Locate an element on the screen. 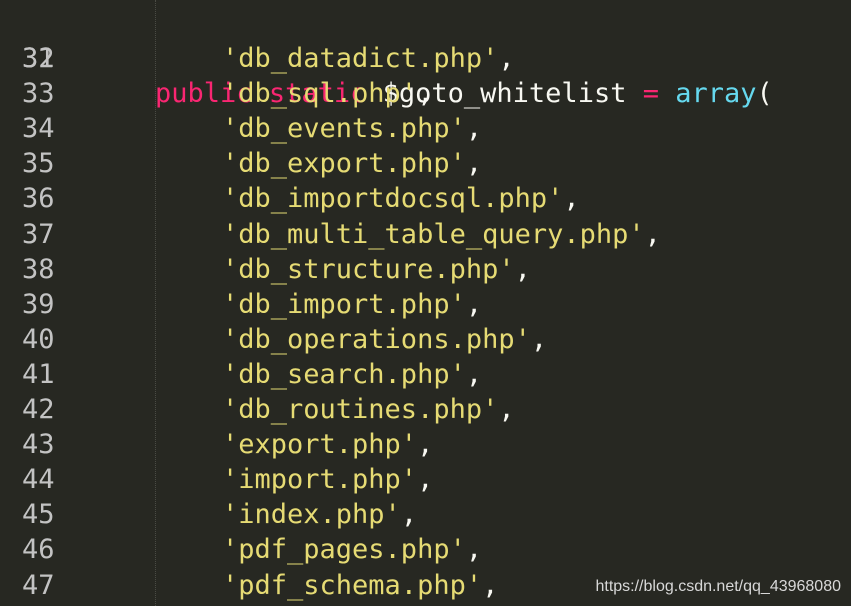 The image size is (851, 606). code-text: 'db_search.php', is located at coordinates (352, 374).